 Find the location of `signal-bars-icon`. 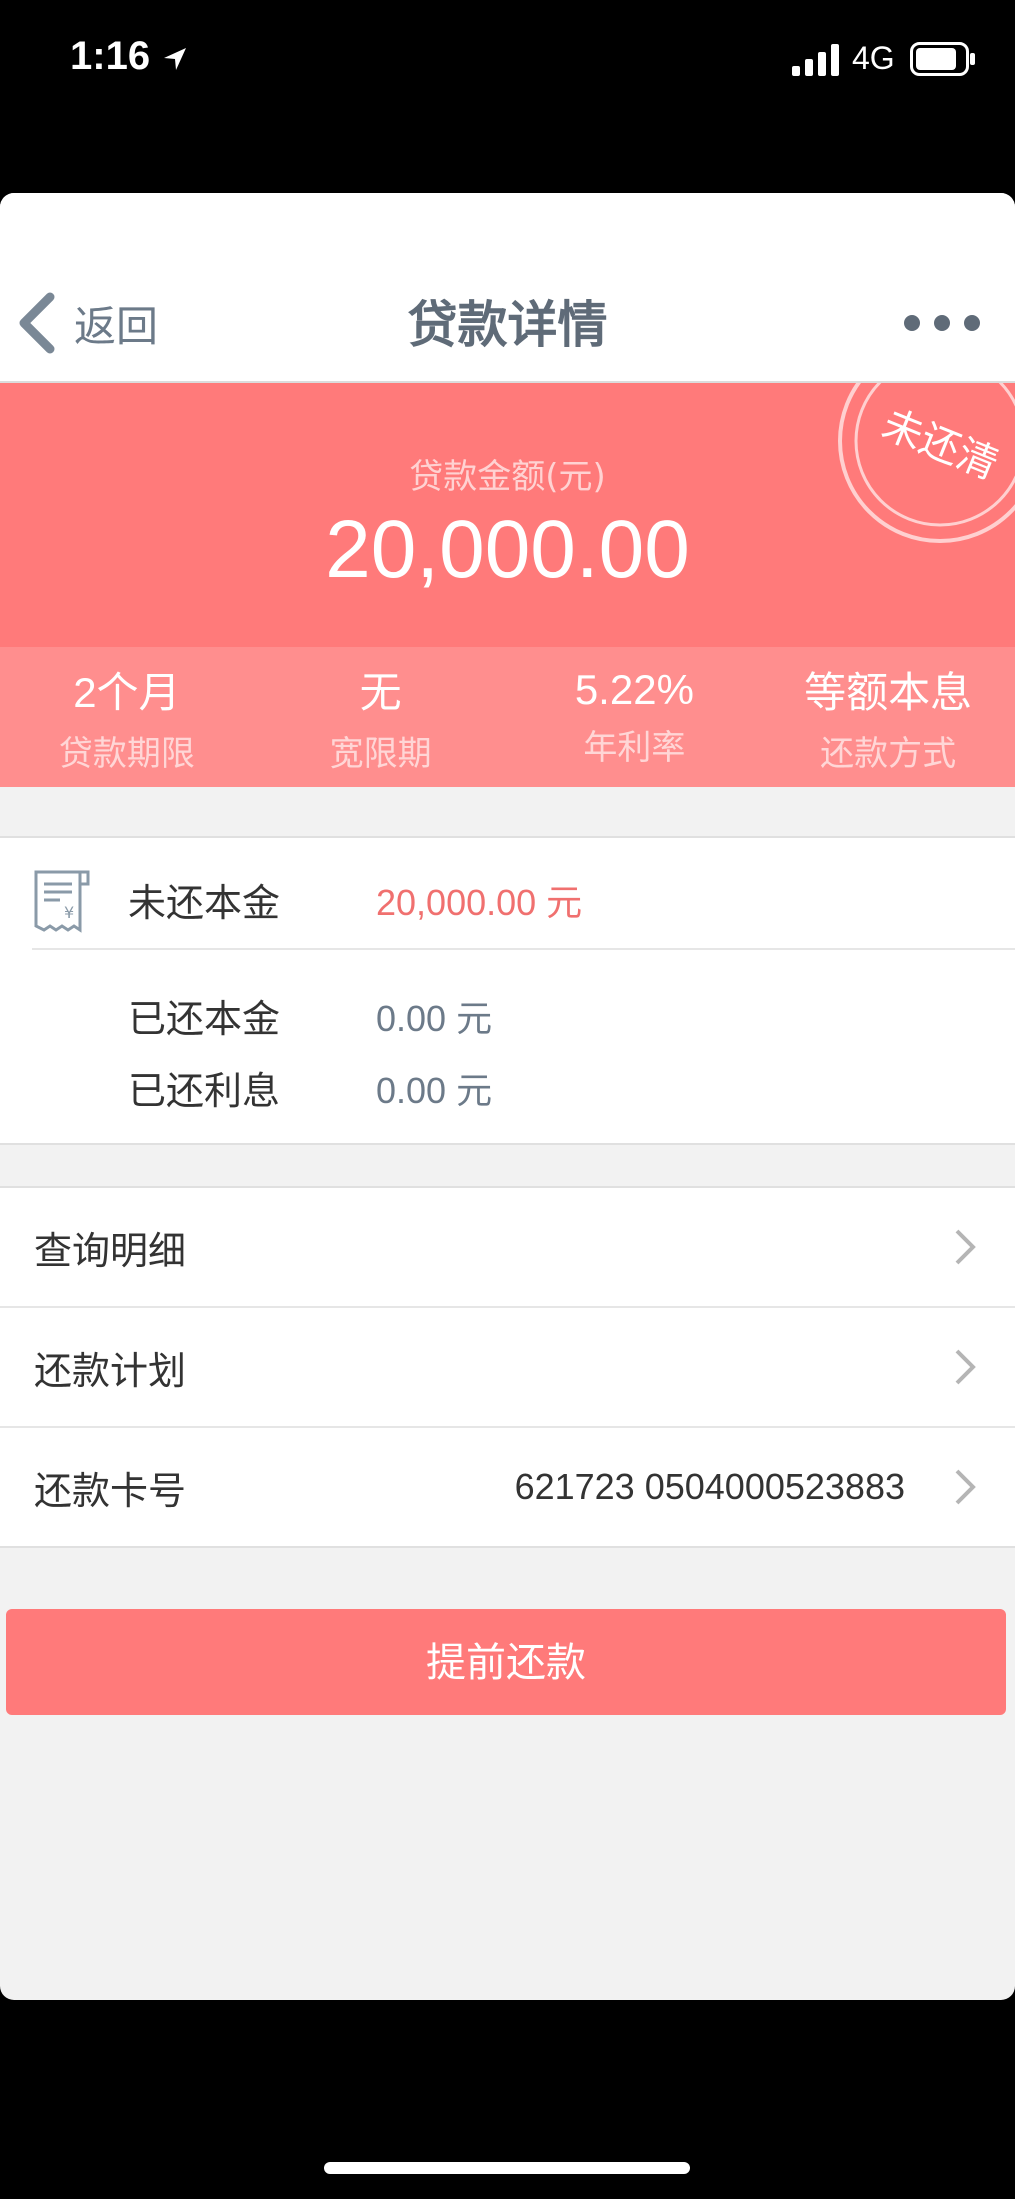

signal-bars-icon is located at coordinates (815, 60).